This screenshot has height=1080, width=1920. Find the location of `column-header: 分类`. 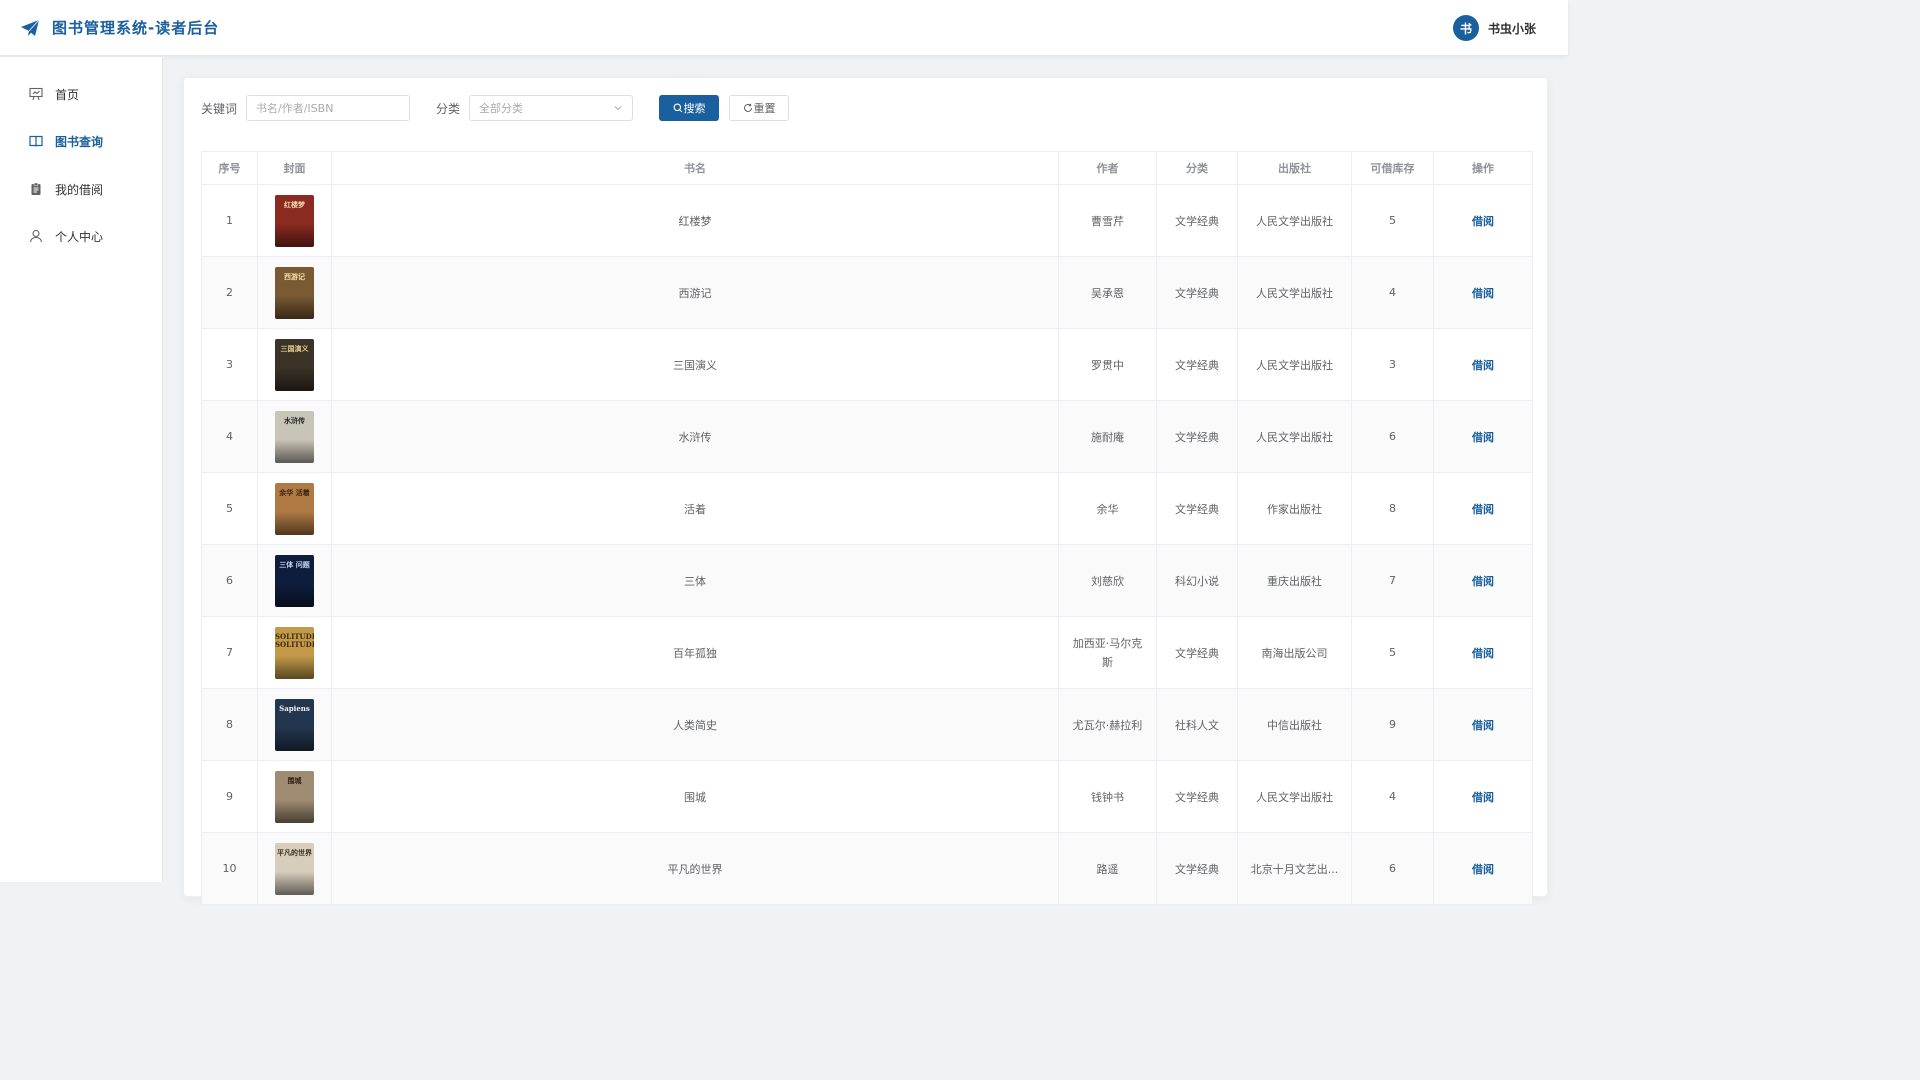

column-header: 分类 is located at coordinates (1197, 168).